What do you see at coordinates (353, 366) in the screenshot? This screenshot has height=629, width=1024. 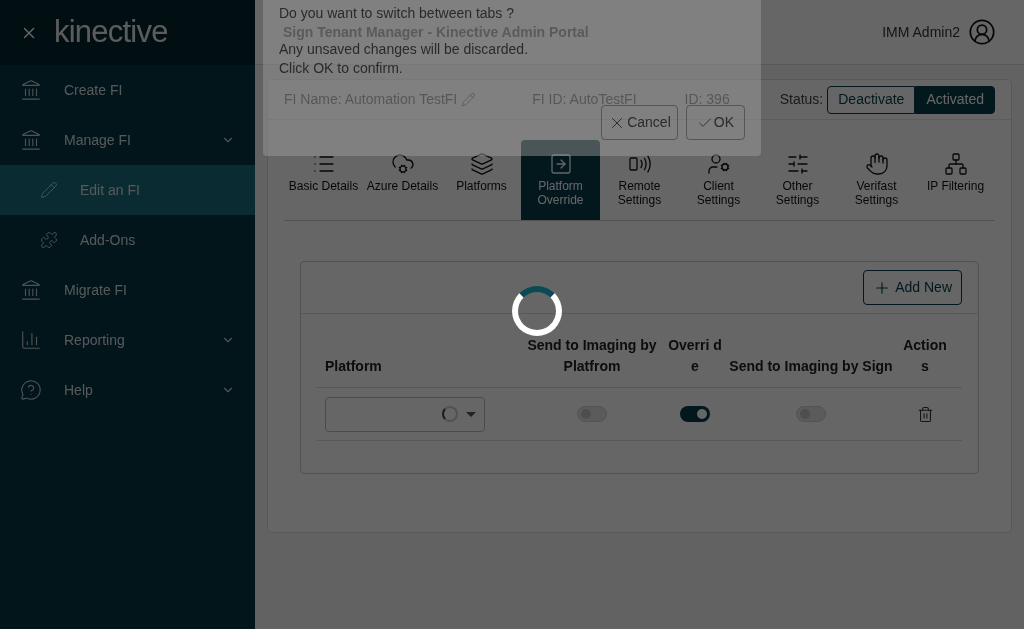 I see `column-header: Platform` at bounding box center [353, 366].